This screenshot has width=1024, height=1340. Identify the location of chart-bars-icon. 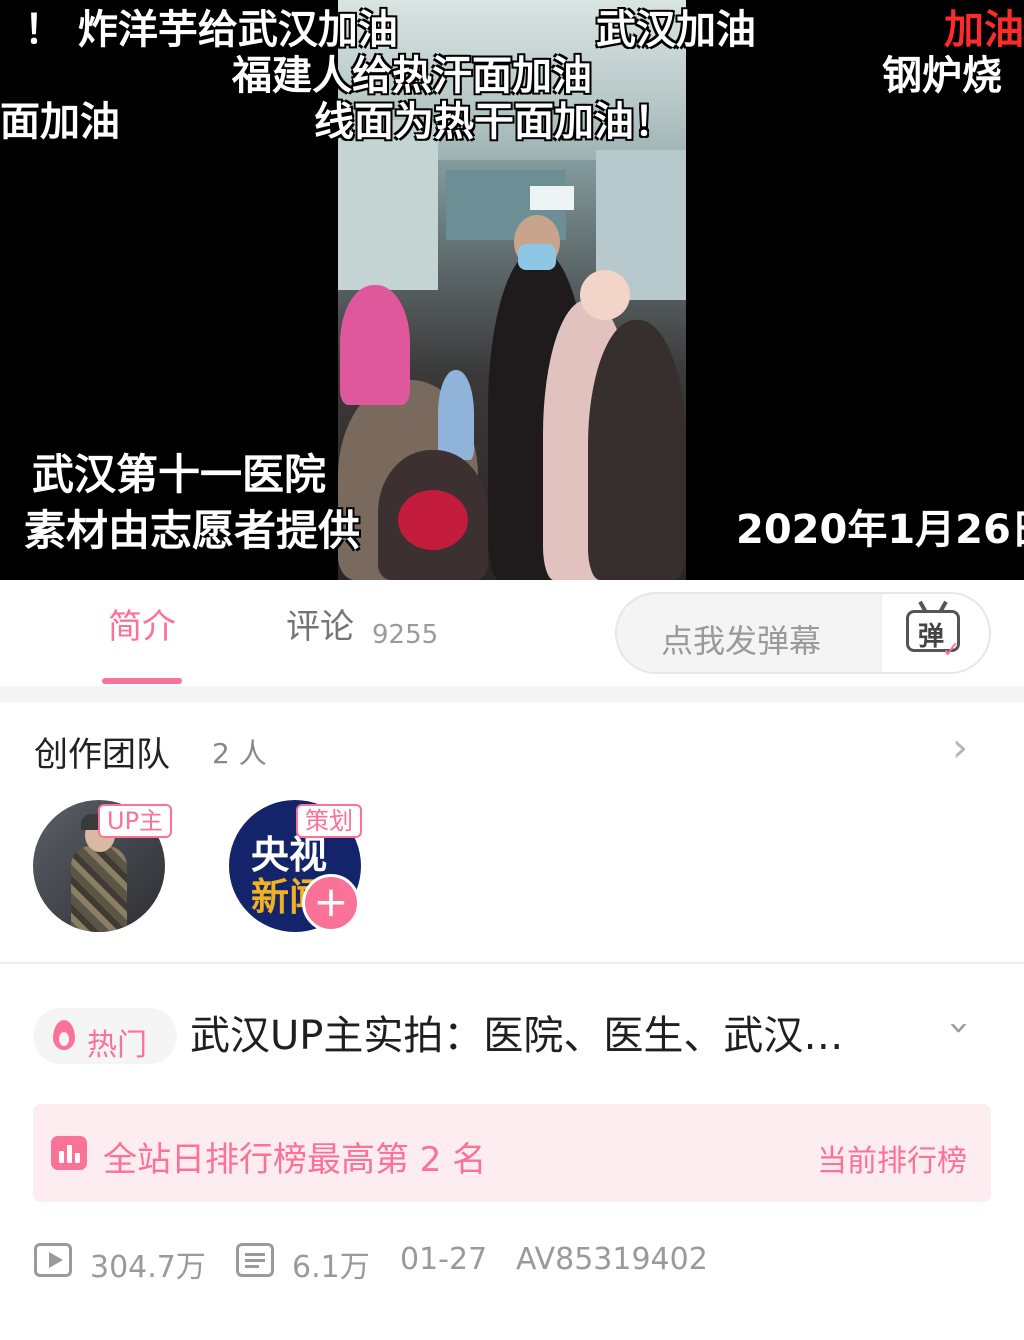
(69, 1153).